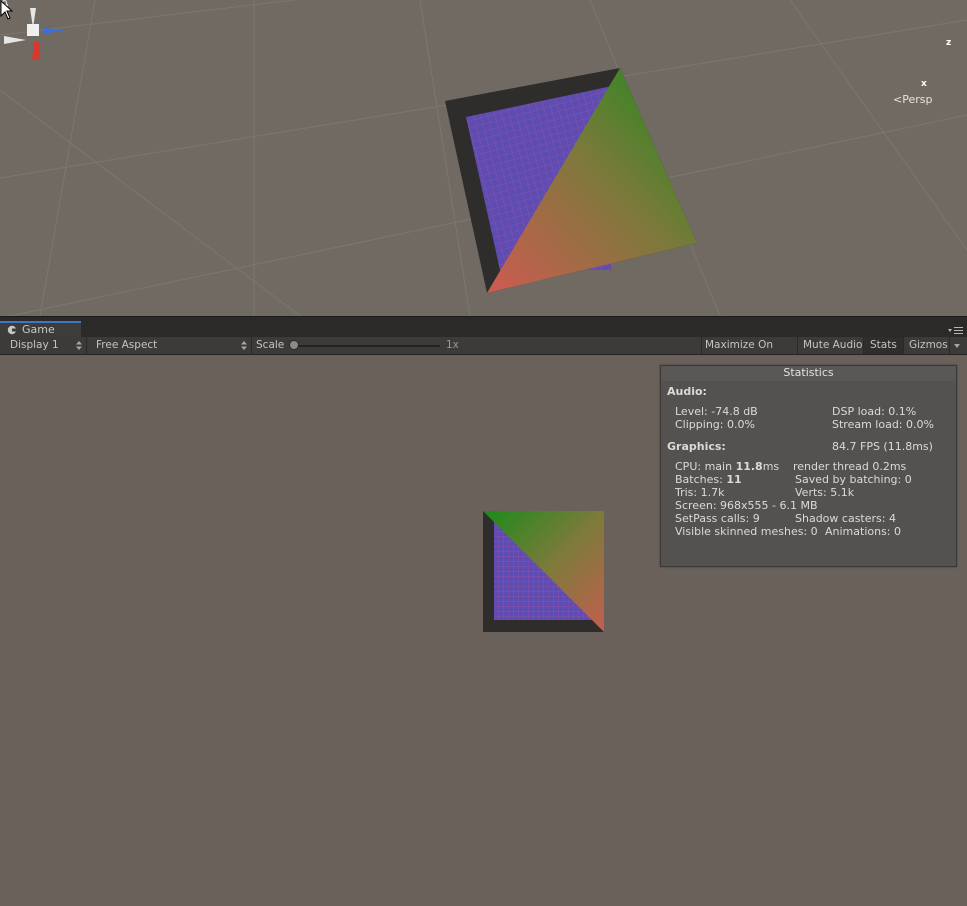  What do you see at coordinates (700, 492) in the screenshot?
I see `tris: Tris: 1.7k` at bounding box center [700, 492].